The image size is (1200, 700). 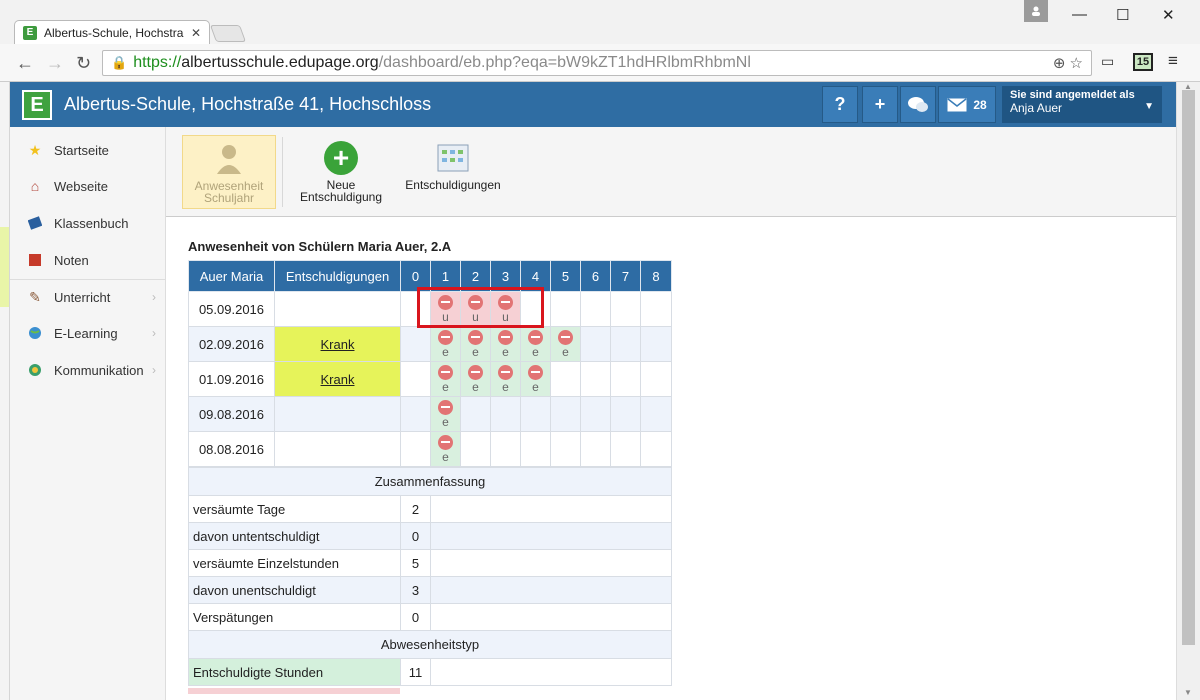 I want to click on profile-icon, so click(x=1036, y=11).